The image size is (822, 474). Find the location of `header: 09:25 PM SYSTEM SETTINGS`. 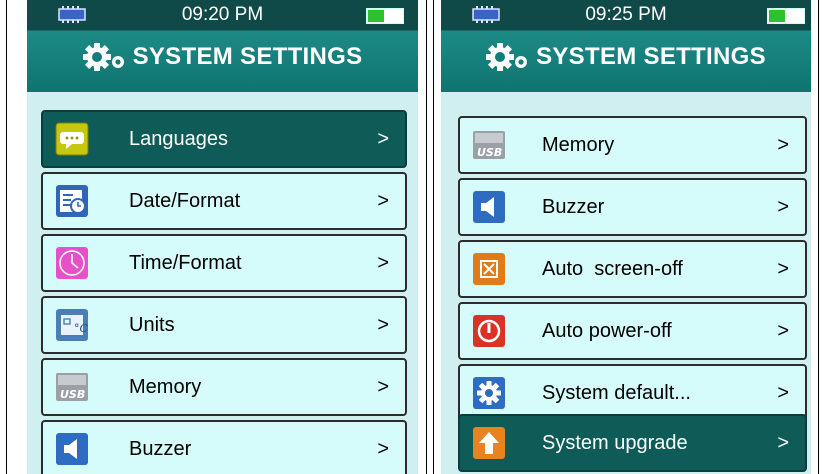

header: 09:25 PM SYSTEM SETTINGS is located at coordinates (626, 46).